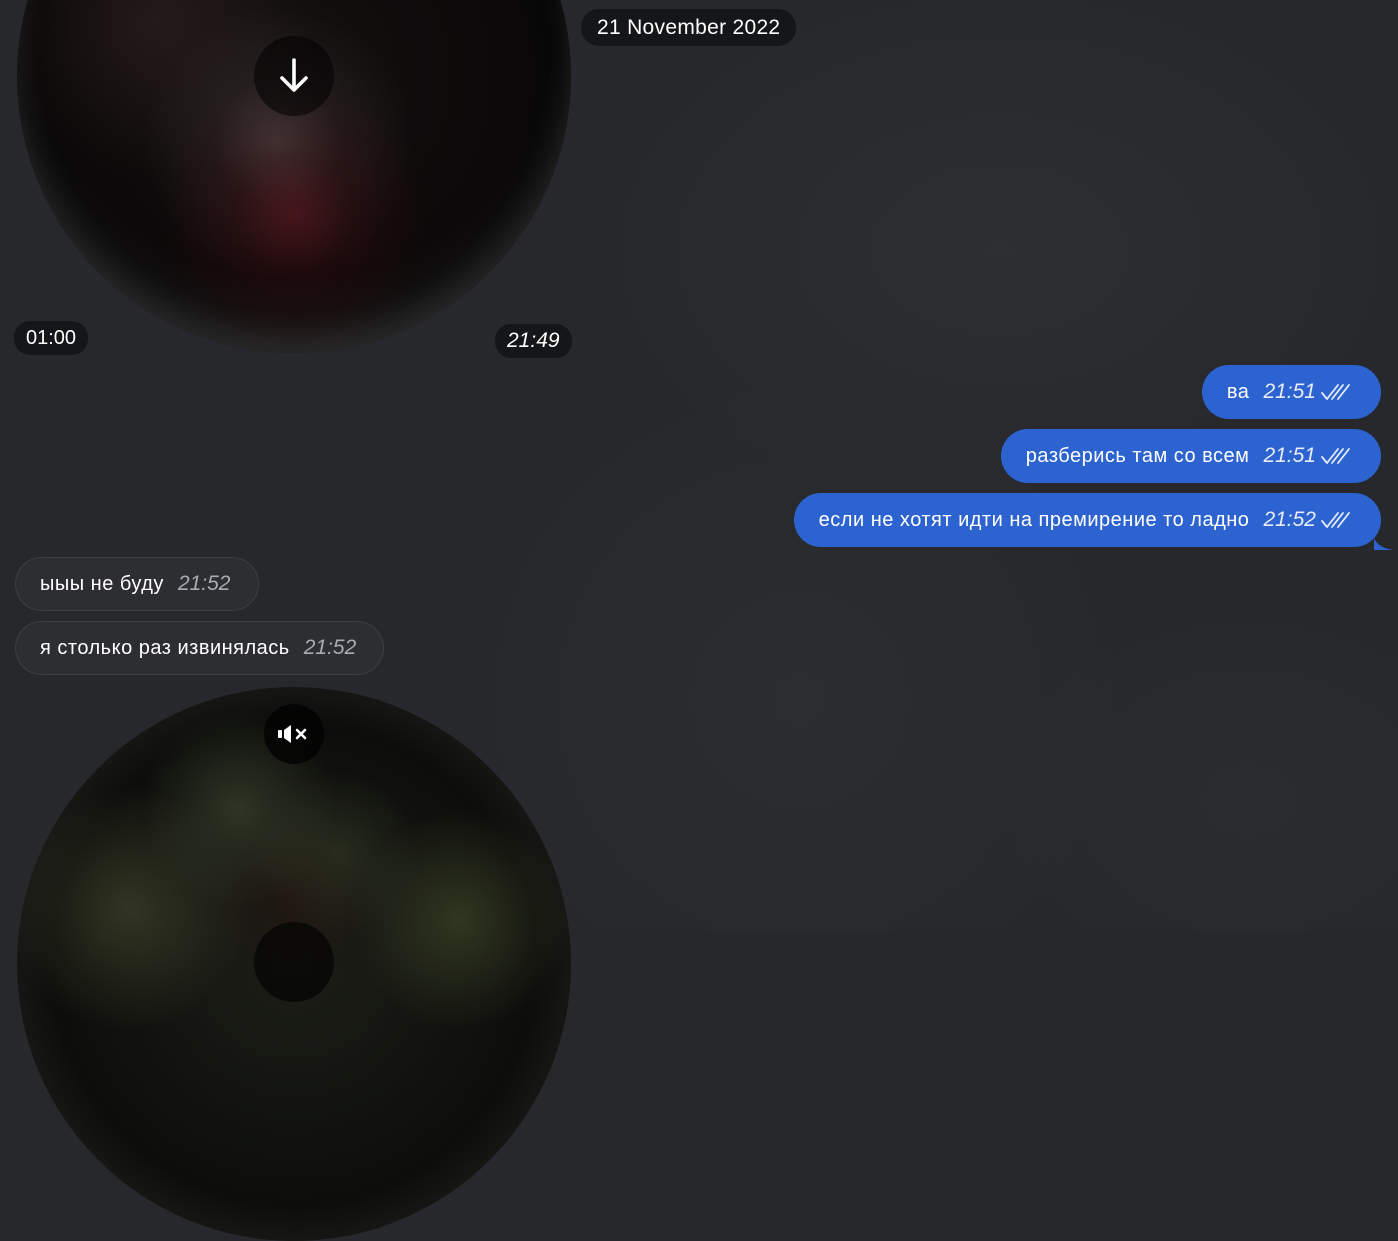 This screenshot has height=1241, width=1398. Describe the element at coordinates (102, 583) in the screenshot. I see `message-text: ыыы не буду` at that location.